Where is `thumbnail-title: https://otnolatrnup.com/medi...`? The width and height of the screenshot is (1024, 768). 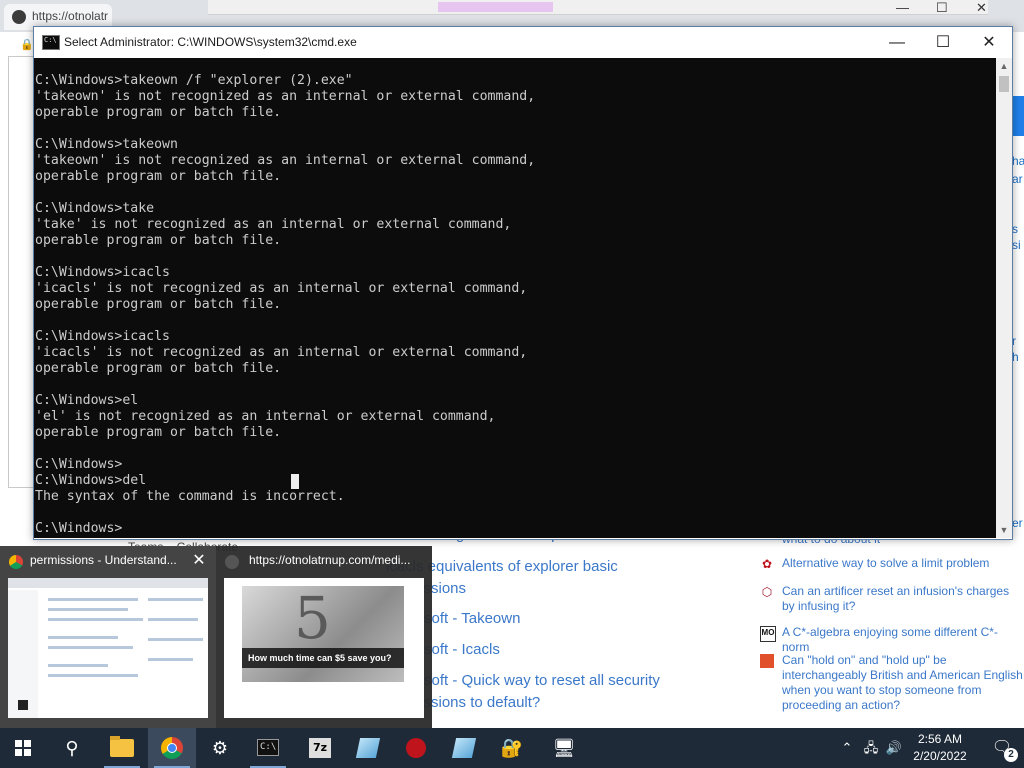 thumbnail-title: https://otnolatrnup.com/medi... is located at coordinates (330, 560).